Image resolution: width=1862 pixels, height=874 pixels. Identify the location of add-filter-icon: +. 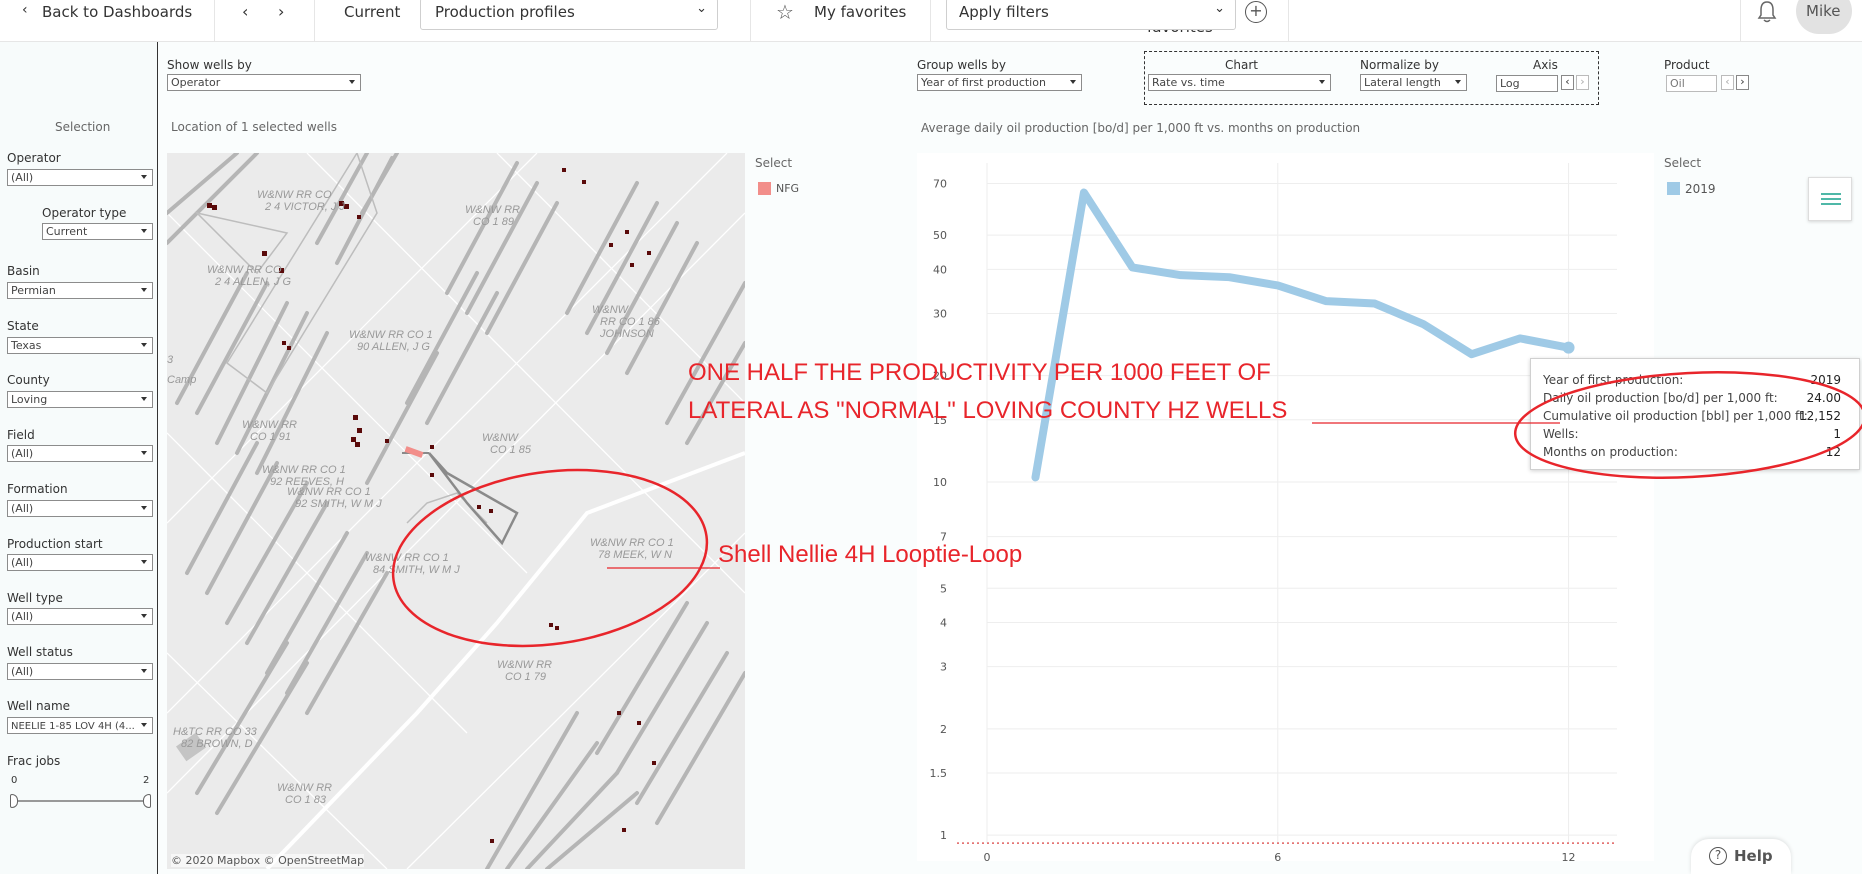
(1256, 12).